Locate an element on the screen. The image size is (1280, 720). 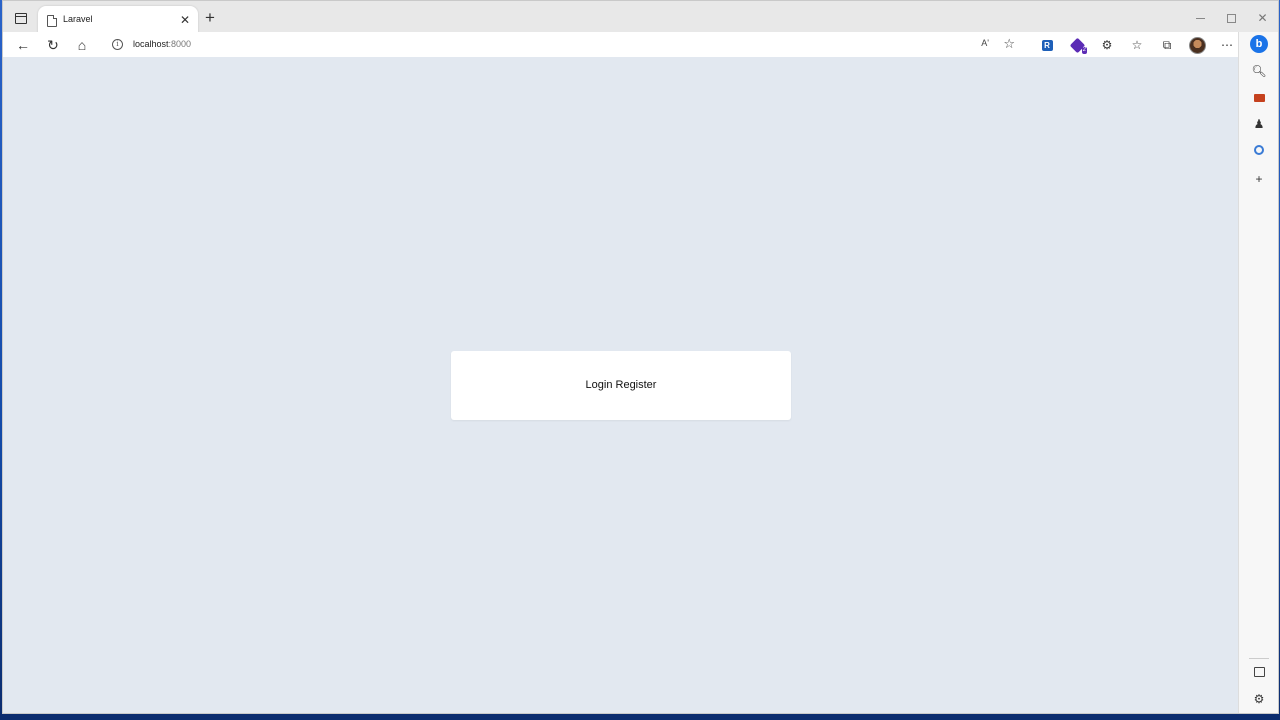
extension-blue-icon: R is located at coordinates (1047, 45).